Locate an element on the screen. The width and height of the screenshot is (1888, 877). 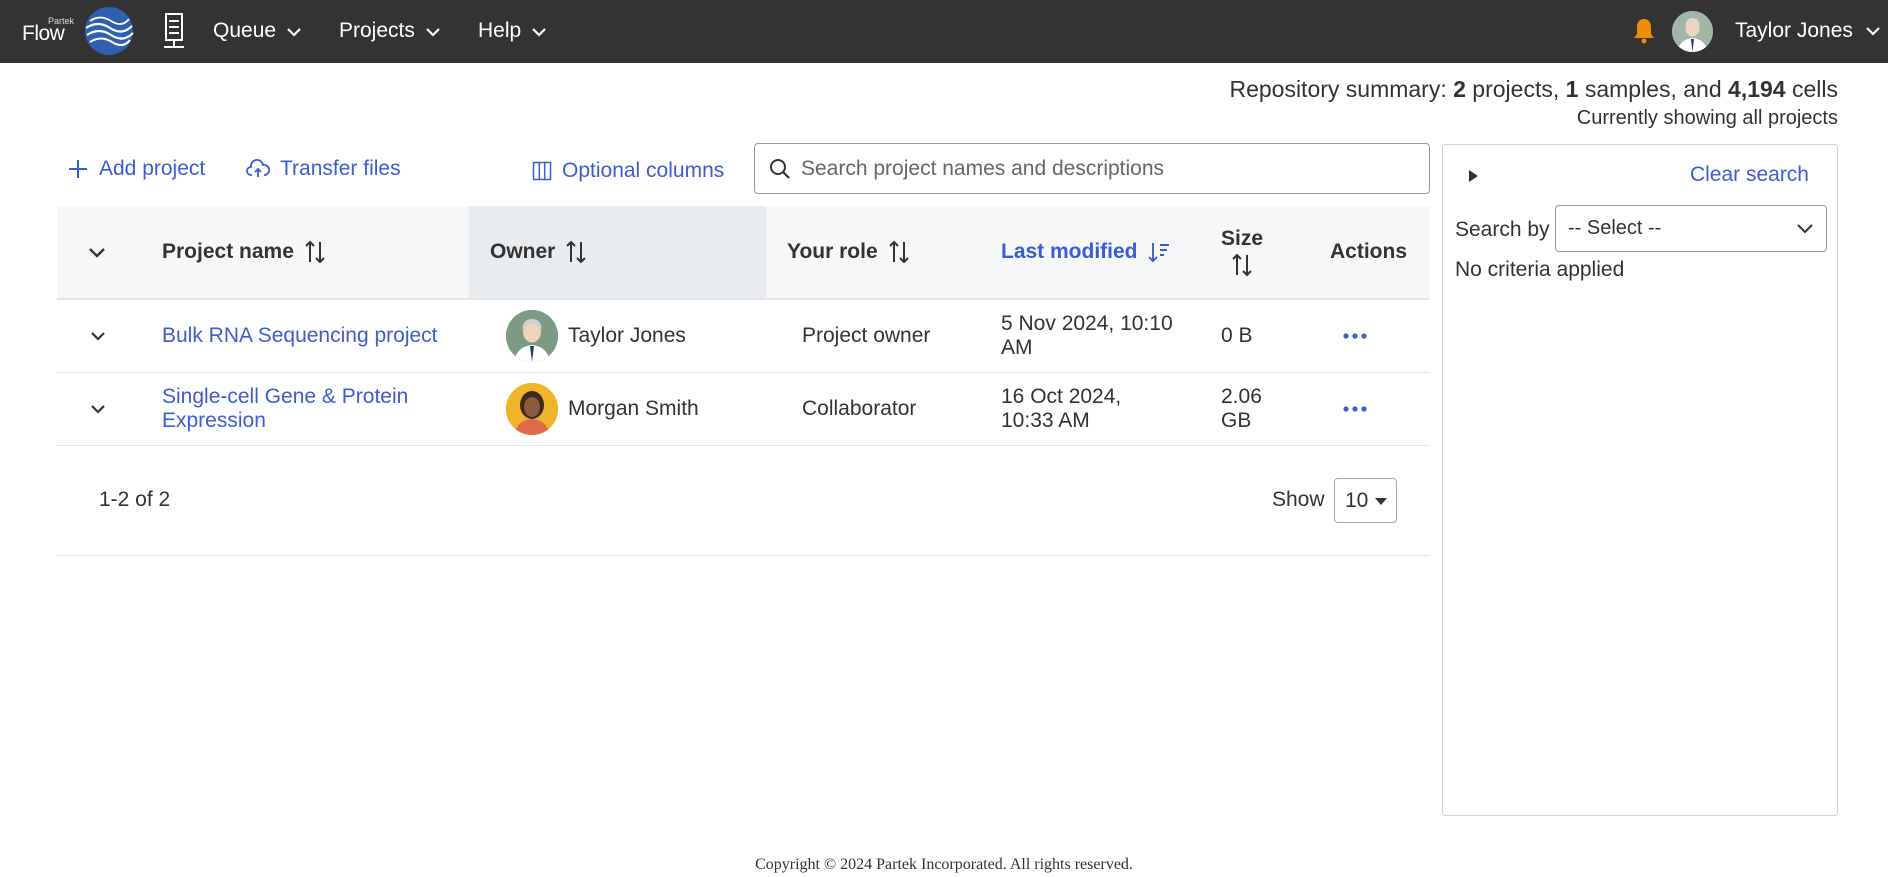
project-size: 2.06 GB is located at coordinates (1241, 409).